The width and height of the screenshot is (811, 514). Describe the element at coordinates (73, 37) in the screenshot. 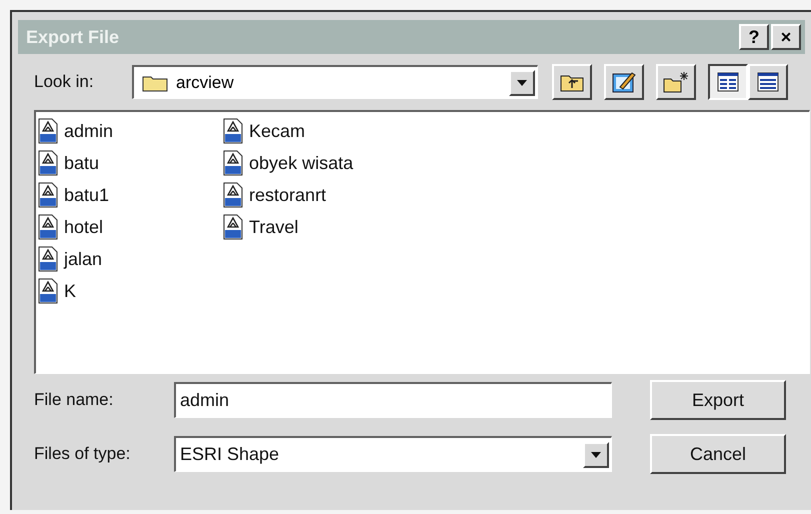

I see `window-title: Export File` at that location.